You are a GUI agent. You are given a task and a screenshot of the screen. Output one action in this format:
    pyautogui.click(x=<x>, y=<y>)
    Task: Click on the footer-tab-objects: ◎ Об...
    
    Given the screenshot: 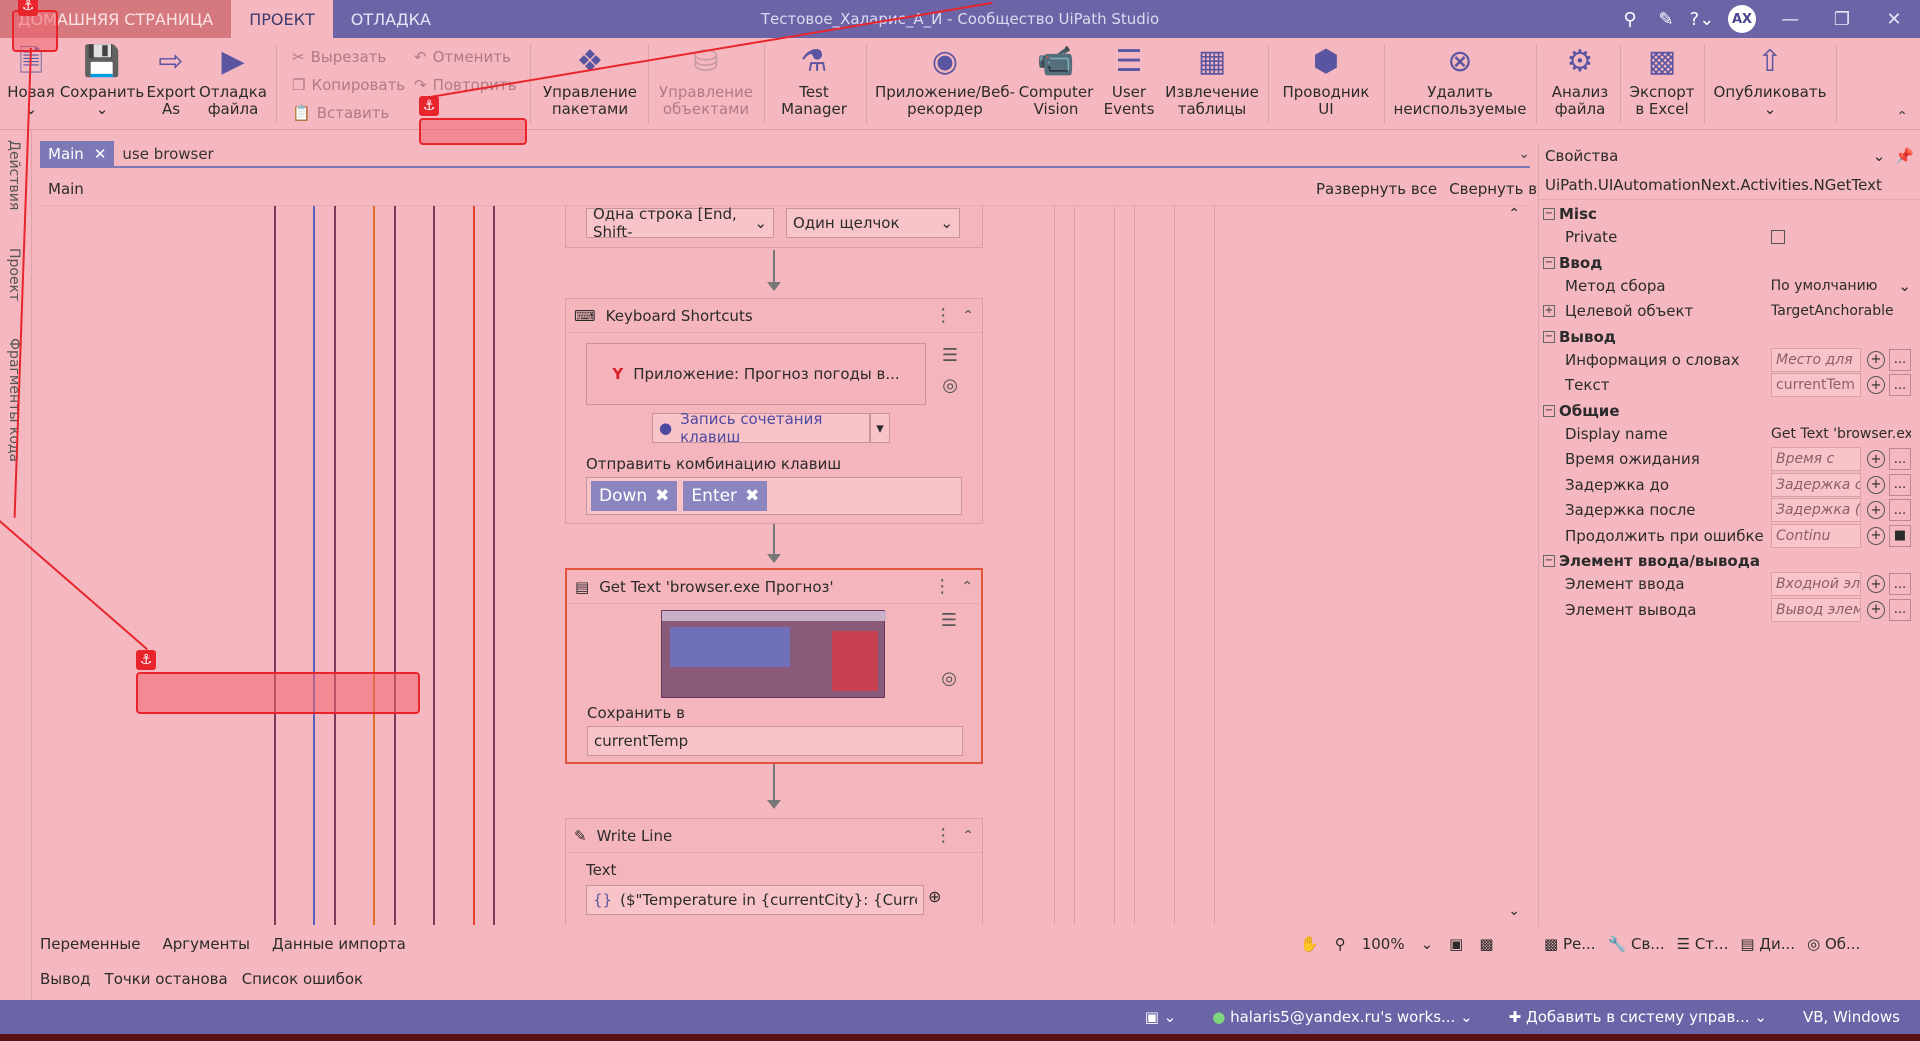 What is the action you would take?
    pyautogui.click(x=1833, y=944)
    